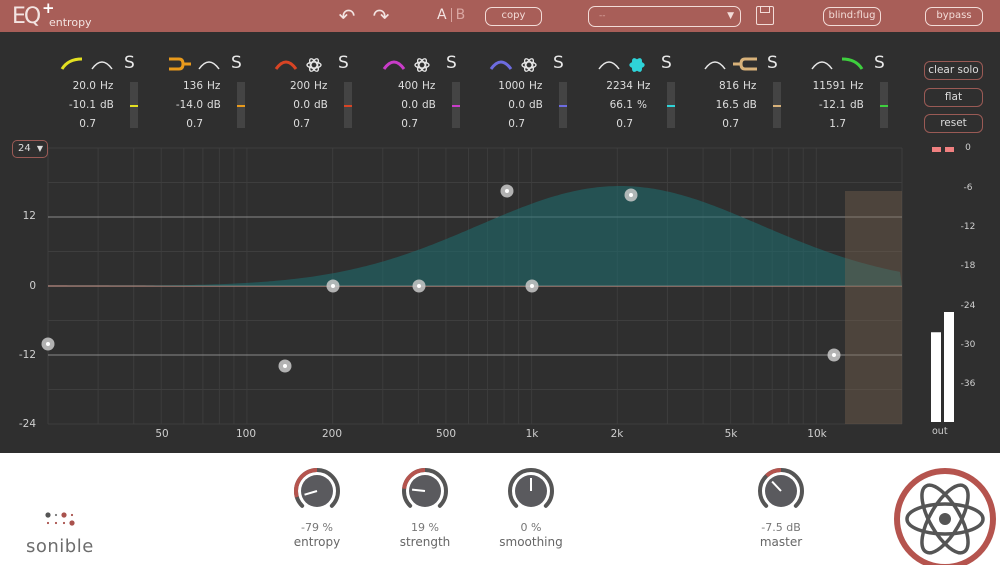 This screenshot has height=565, width=1000. What do you see at coordinates (781, 542) in the screenshot?
I see `master-label: master` at bounding box center [781, 542].